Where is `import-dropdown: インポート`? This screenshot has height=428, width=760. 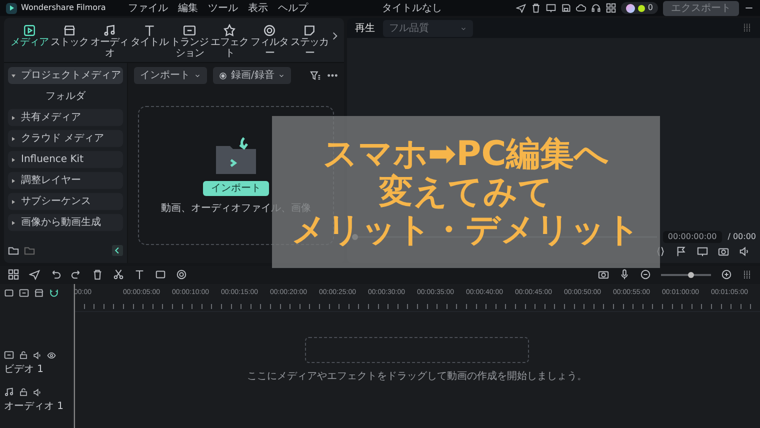 import-dropdown: インポート is located at coordinates (170, 75).